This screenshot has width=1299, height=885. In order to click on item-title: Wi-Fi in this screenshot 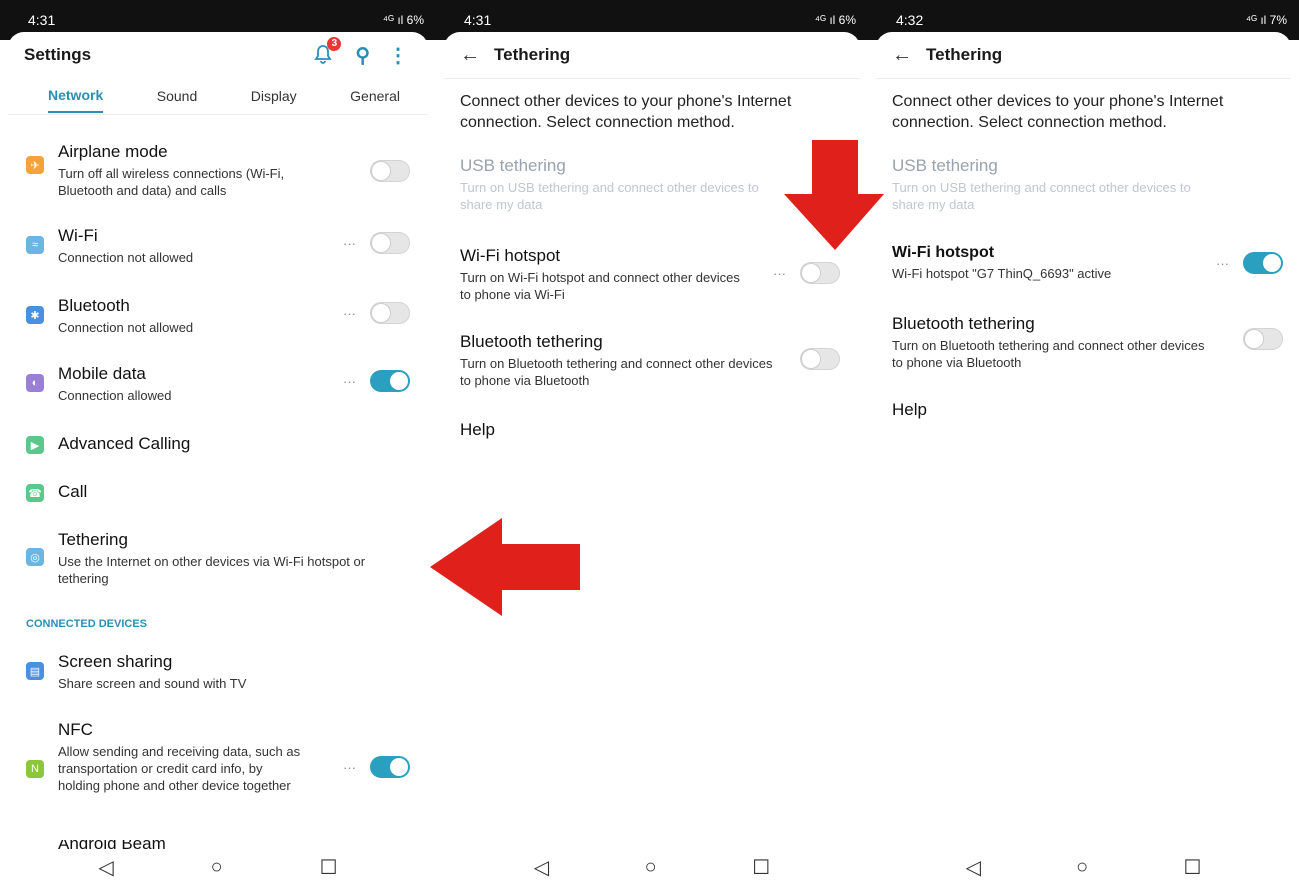, I will do `click(78, 235)`.